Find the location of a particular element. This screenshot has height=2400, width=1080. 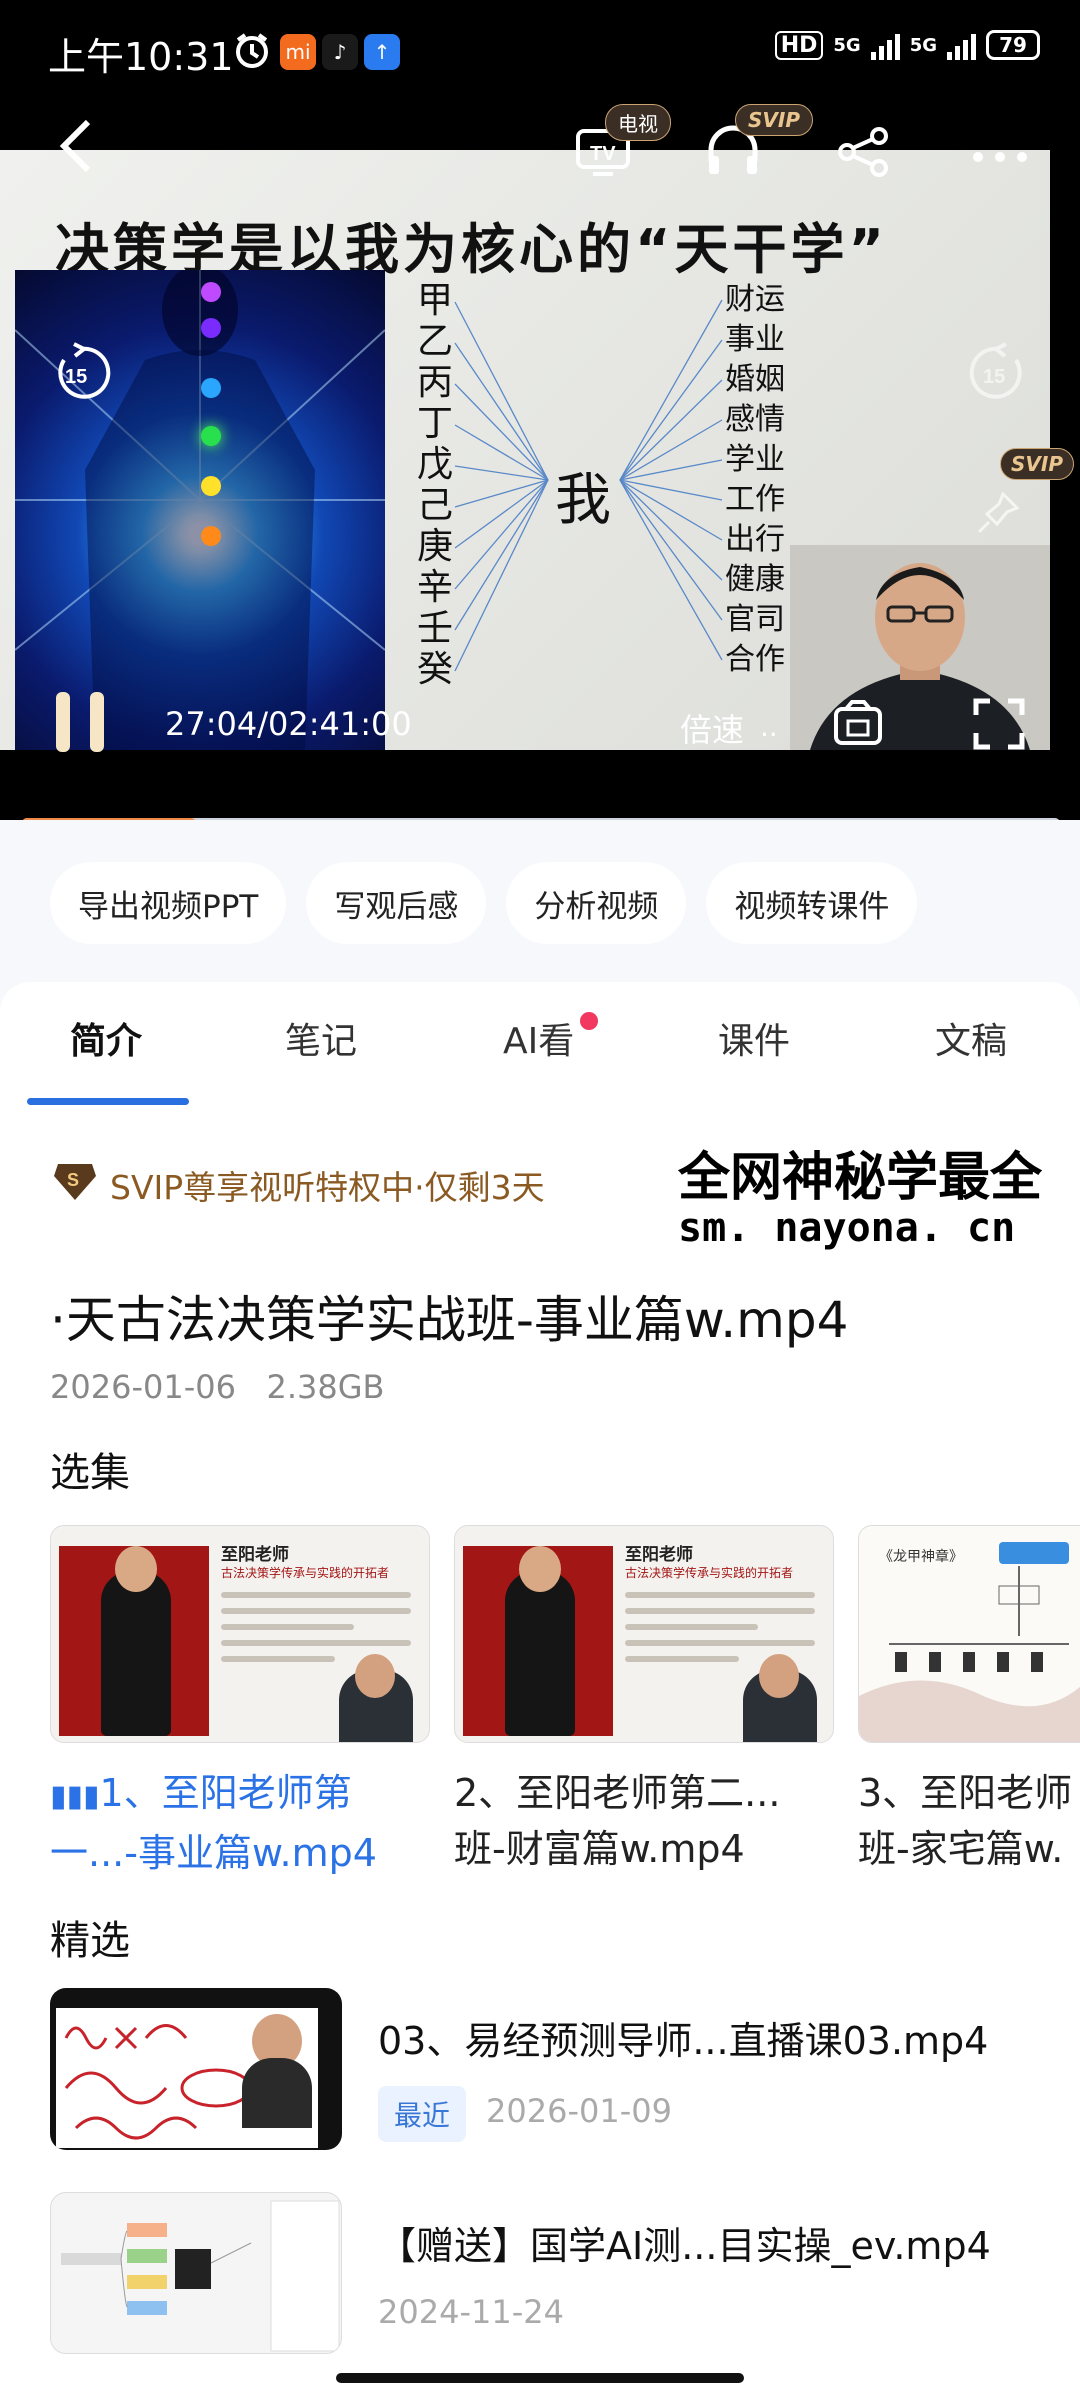

featured-heading: 精选 is located at coordinates (90, 1941).